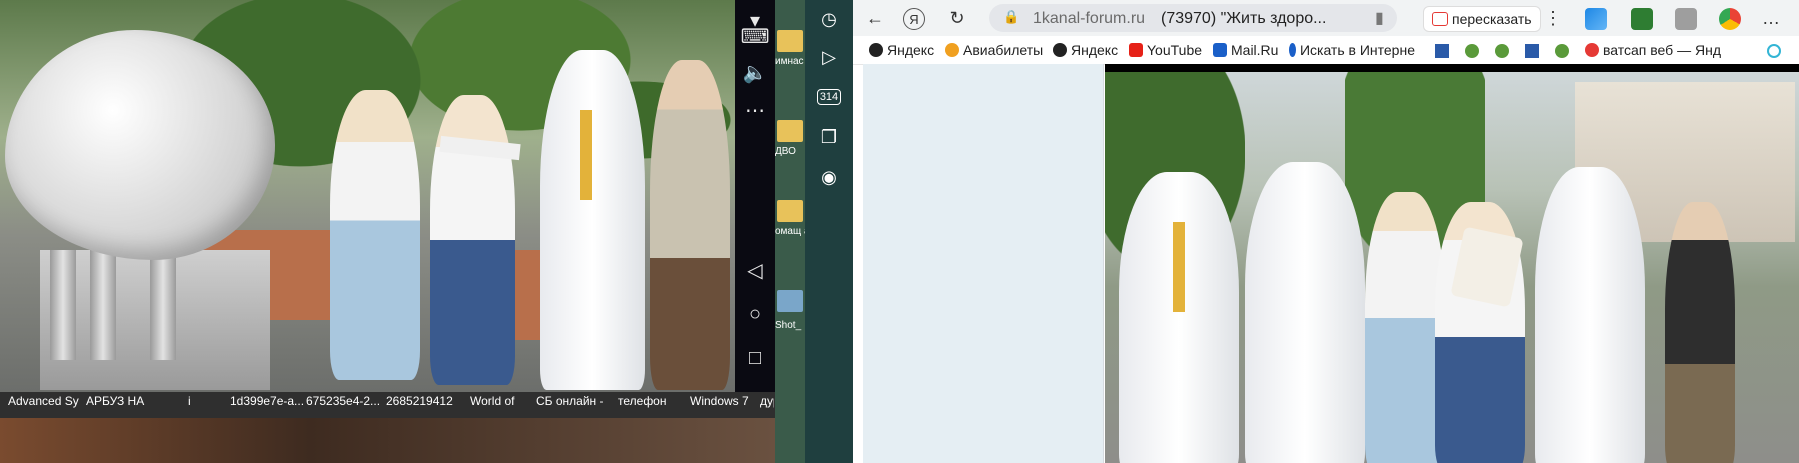 This screenshot has height=463, width=1799. What do you see at coordinates (570, 401) in the screenshot?
I see `desktop-icon-label: СБ онлайн -` at bounding box center [570, 401].